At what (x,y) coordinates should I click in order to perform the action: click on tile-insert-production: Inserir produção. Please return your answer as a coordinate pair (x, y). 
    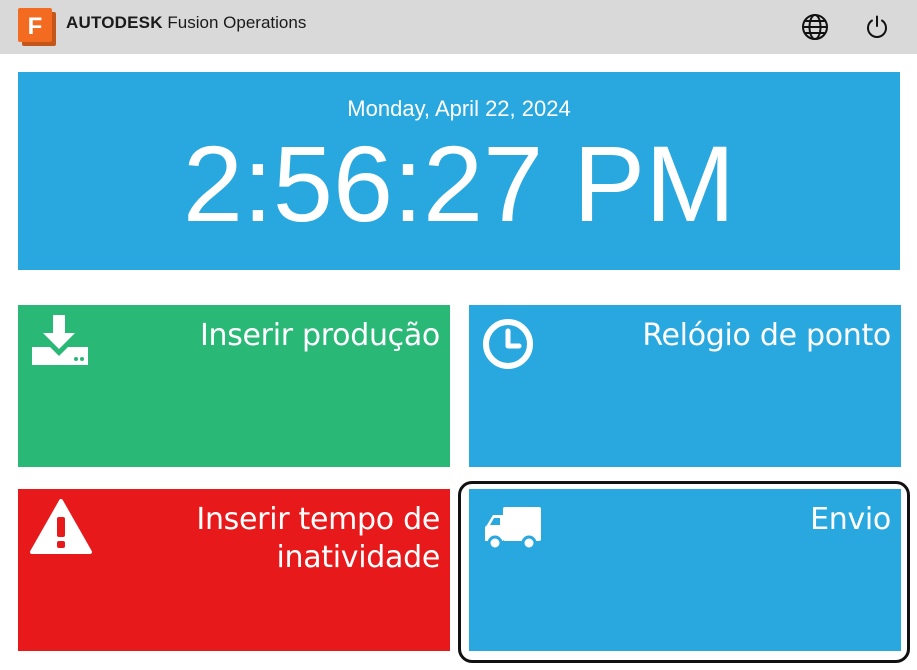
    Looking at the image, I should click on (234, 386).